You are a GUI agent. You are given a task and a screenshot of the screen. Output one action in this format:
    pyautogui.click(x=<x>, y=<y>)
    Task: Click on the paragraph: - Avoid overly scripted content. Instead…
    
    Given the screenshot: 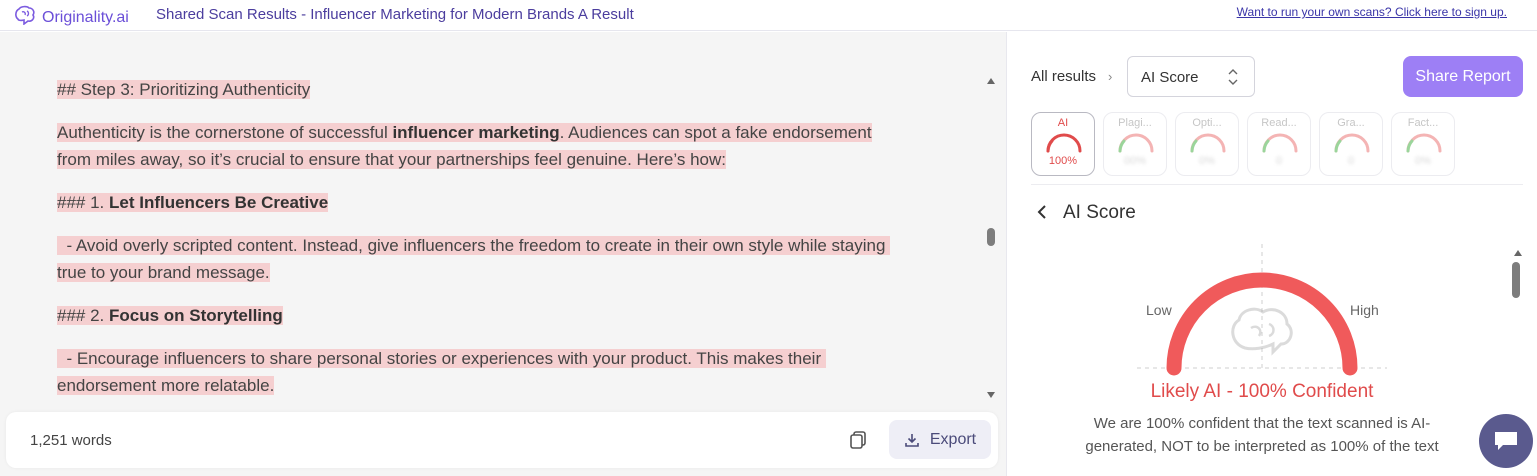 What is the action you would take?
    pyautogui.click(x=474, y=259)
    